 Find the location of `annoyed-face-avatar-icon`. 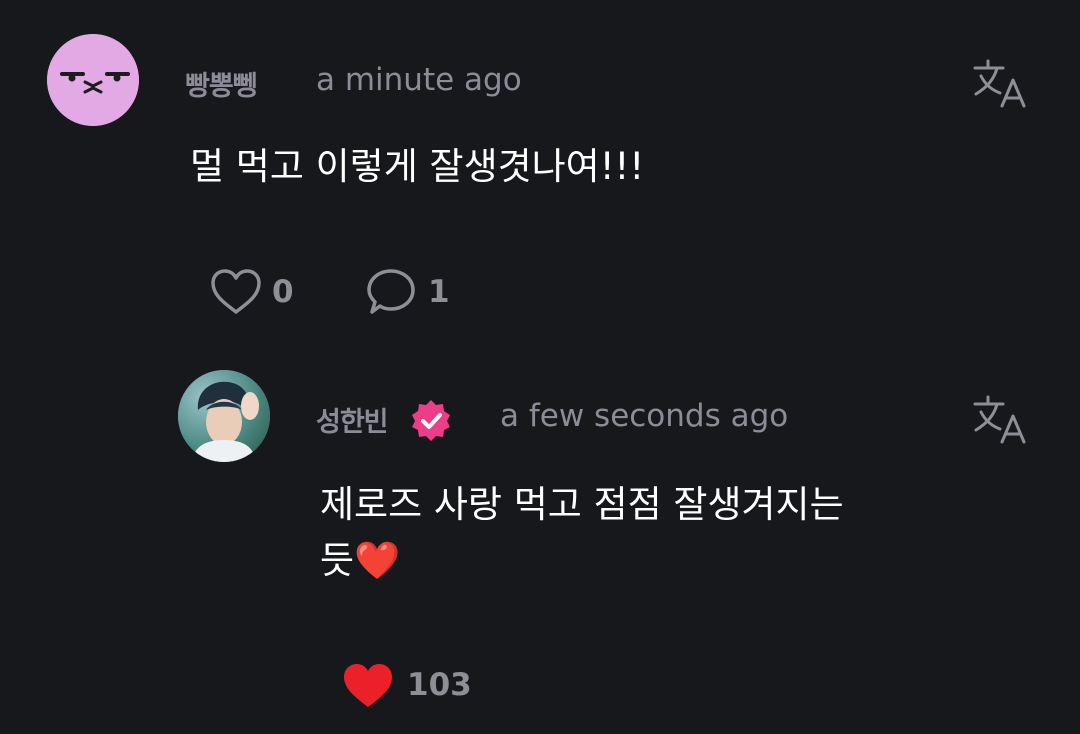

annoyed-face-avatar-icon is located at coordinates (93, 80).